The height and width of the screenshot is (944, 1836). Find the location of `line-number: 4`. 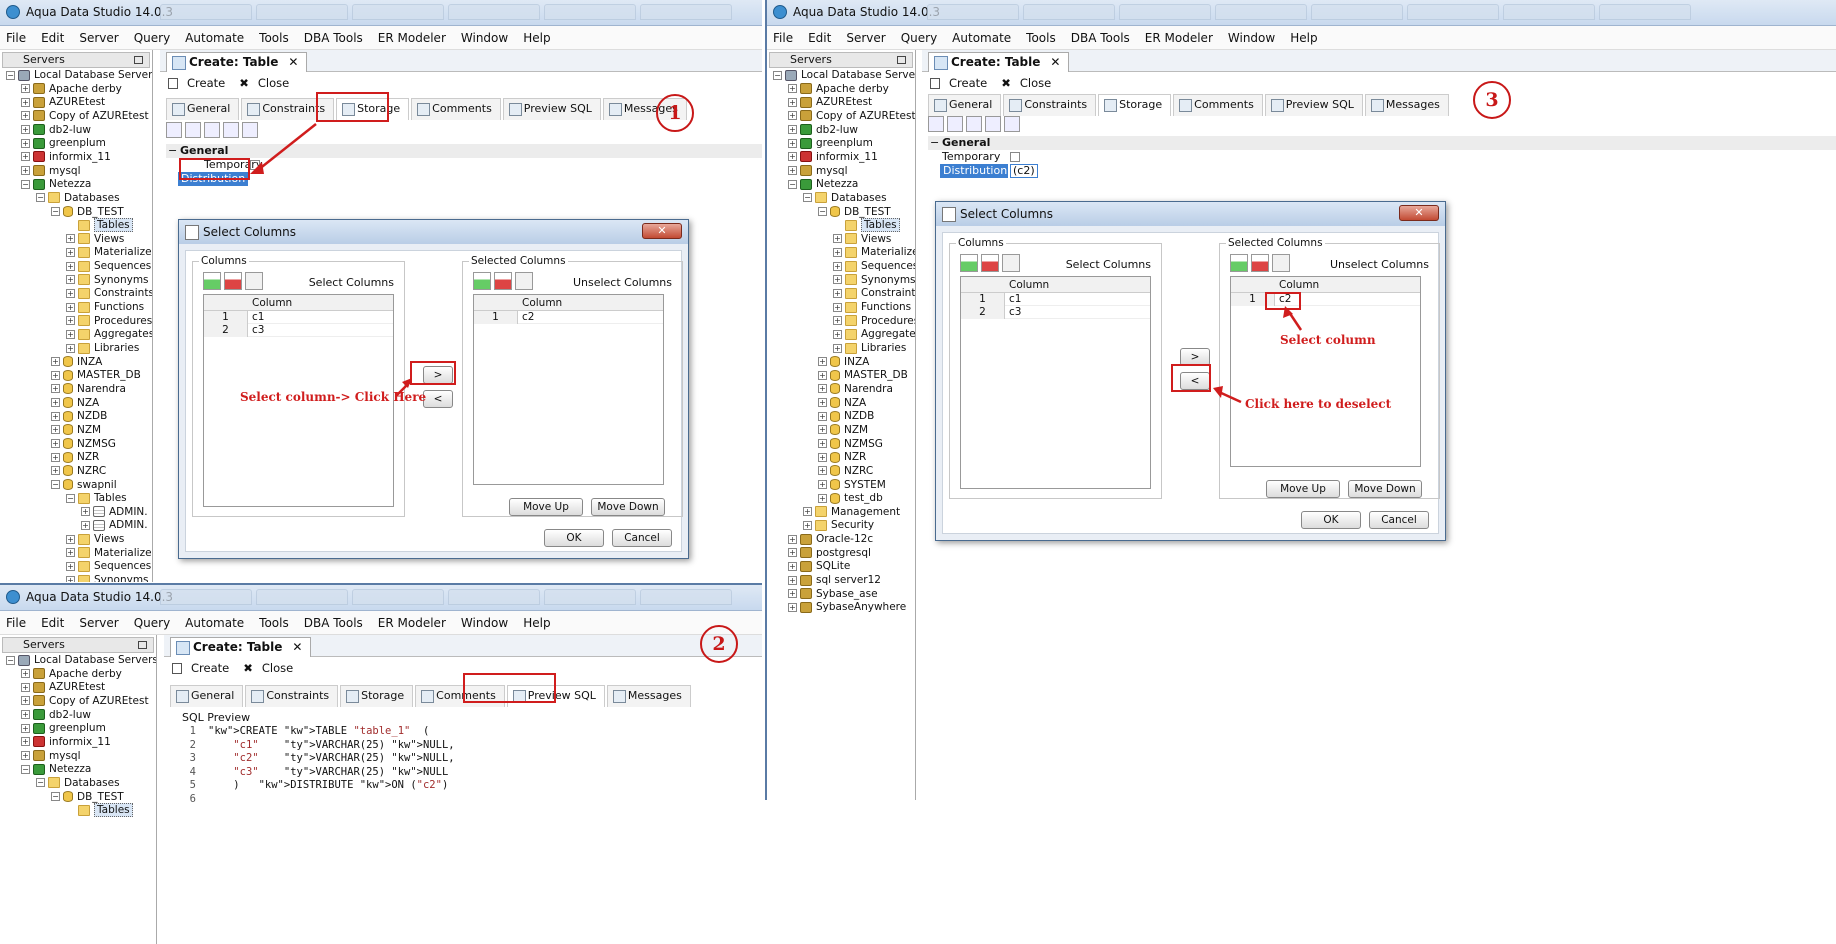

line-number: 4 is located at coordinates (192, 771).